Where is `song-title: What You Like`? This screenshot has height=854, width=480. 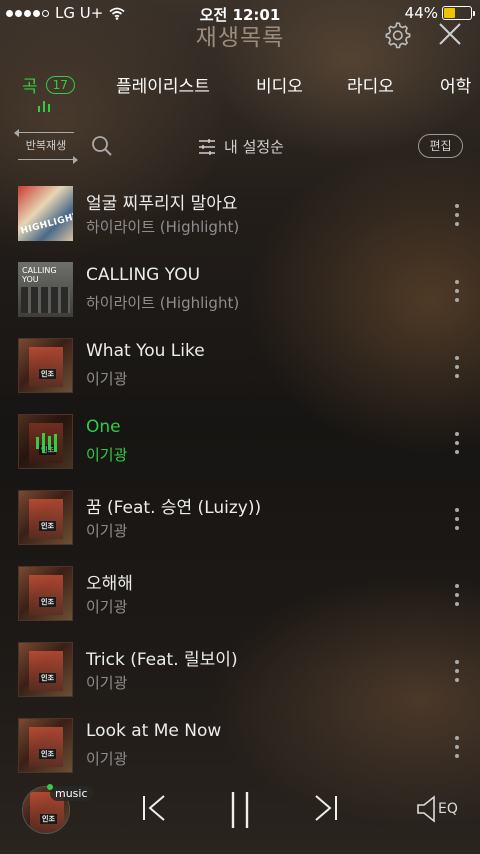
song-title: What You Like is located at coordinates (145, 351).